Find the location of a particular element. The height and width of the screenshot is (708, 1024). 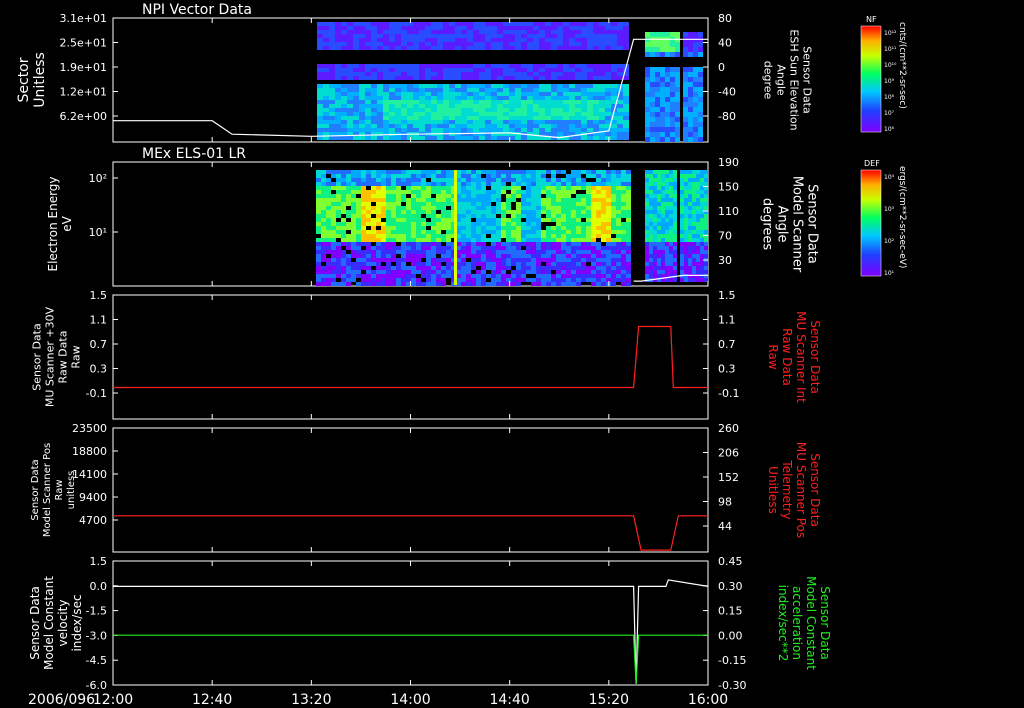

panel-4-ylabel: unitless is located at coordinates (71, 490).